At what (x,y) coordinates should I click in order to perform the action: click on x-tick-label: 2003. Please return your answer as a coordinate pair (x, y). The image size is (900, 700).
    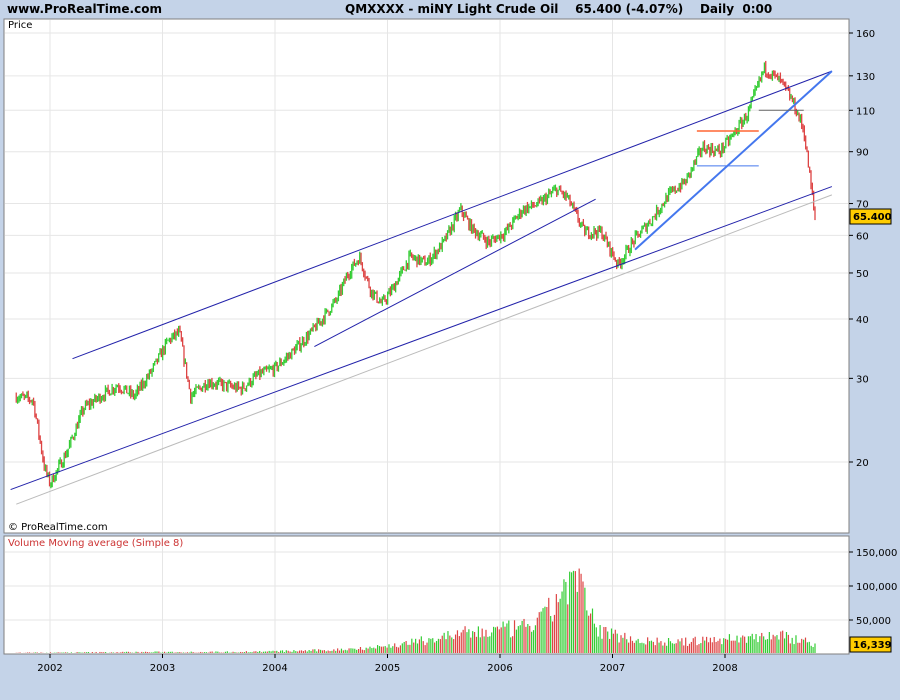
    Looking at the image, I should click on (162, 668).